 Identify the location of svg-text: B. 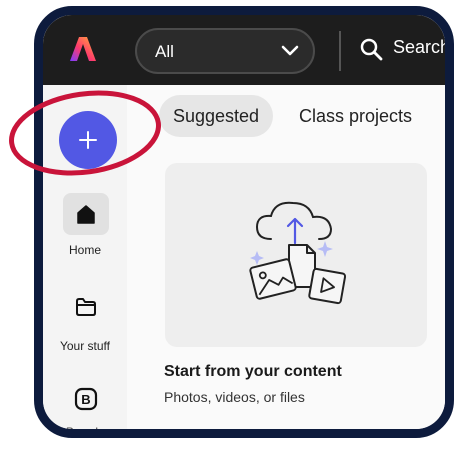
(85, 399).